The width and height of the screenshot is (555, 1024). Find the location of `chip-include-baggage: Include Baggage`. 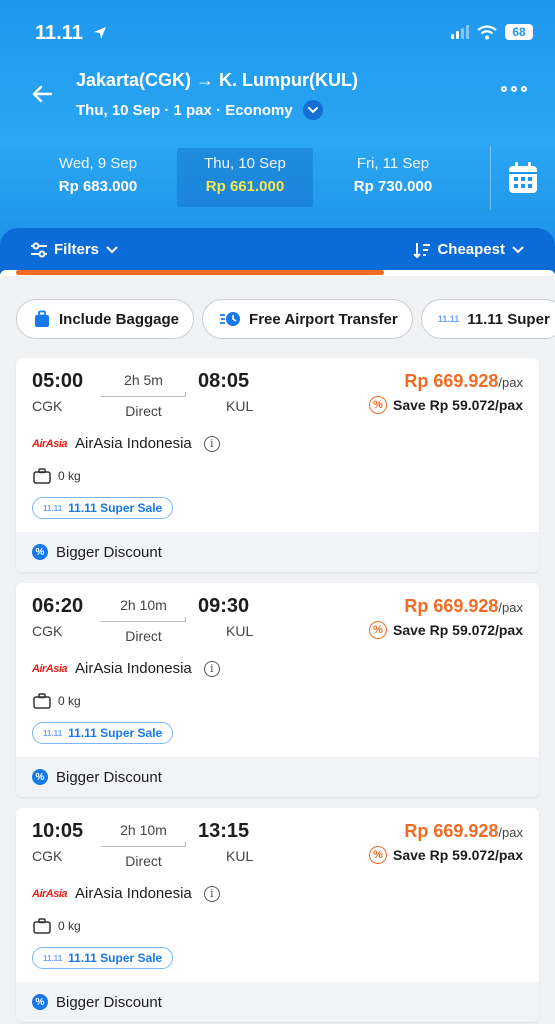

chip-include-baggage: Include Baggage is located at coordinates (105, 319).